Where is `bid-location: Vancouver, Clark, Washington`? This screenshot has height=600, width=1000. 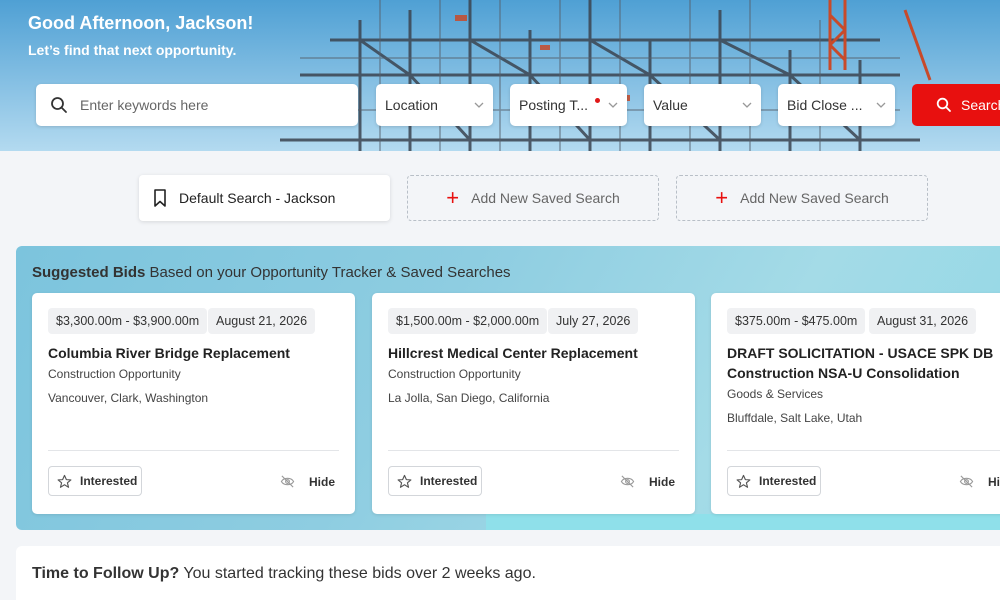 bid-location: Vancouver, Clark, Washington is located at coordinates (128, 398).